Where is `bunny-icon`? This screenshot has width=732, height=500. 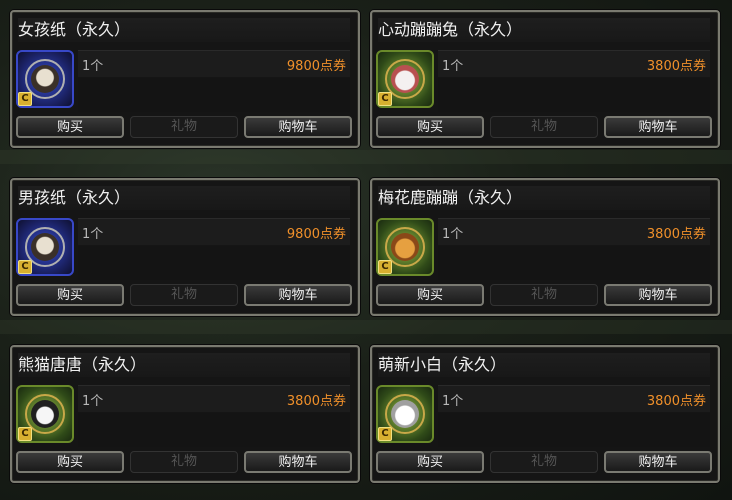 bunny-icon is located at coordinates (405, 79).